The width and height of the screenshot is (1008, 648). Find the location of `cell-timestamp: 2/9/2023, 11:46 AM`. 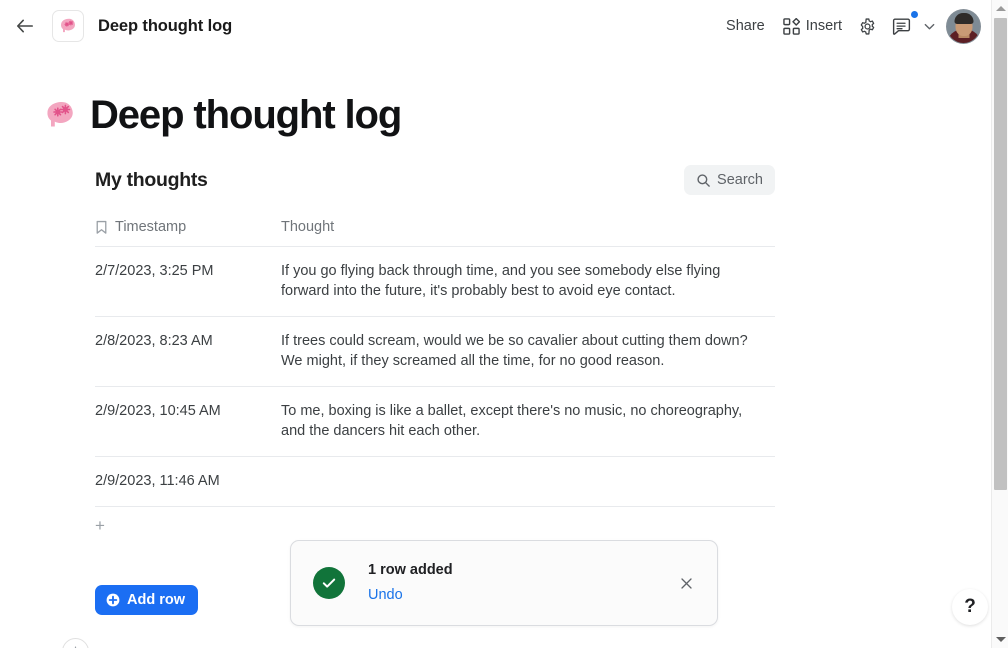

cell-timestamp: 2/9/2023, 11:46 AM is located at coordinates (188, 481).